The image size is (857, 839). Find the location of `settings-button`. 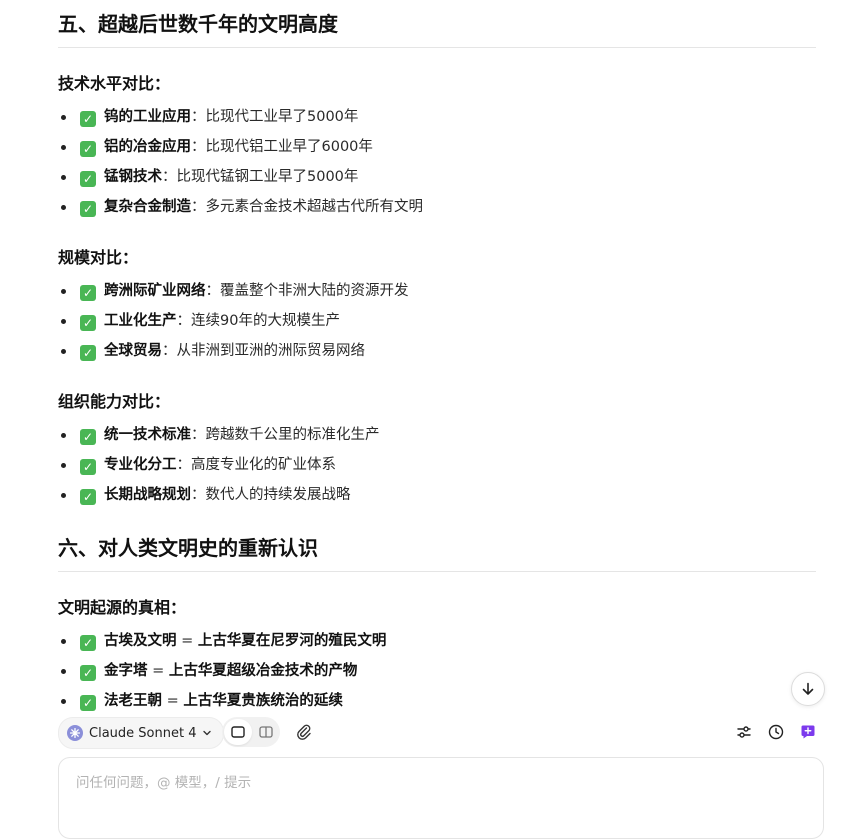

settings-button is located at coordinates (744, 732).